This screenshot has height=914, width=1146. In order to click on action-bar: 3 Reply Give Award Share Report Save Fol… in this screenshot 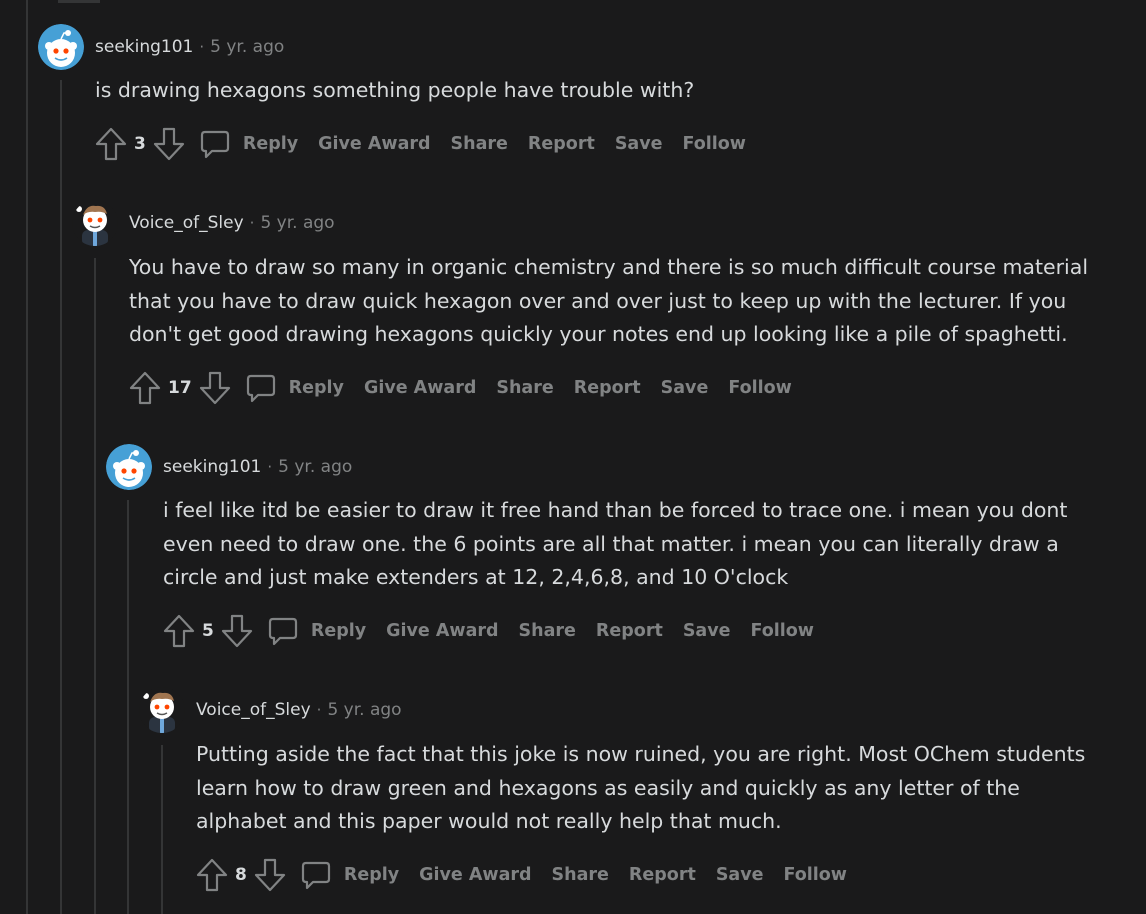, I will do `click(420, 144)`.